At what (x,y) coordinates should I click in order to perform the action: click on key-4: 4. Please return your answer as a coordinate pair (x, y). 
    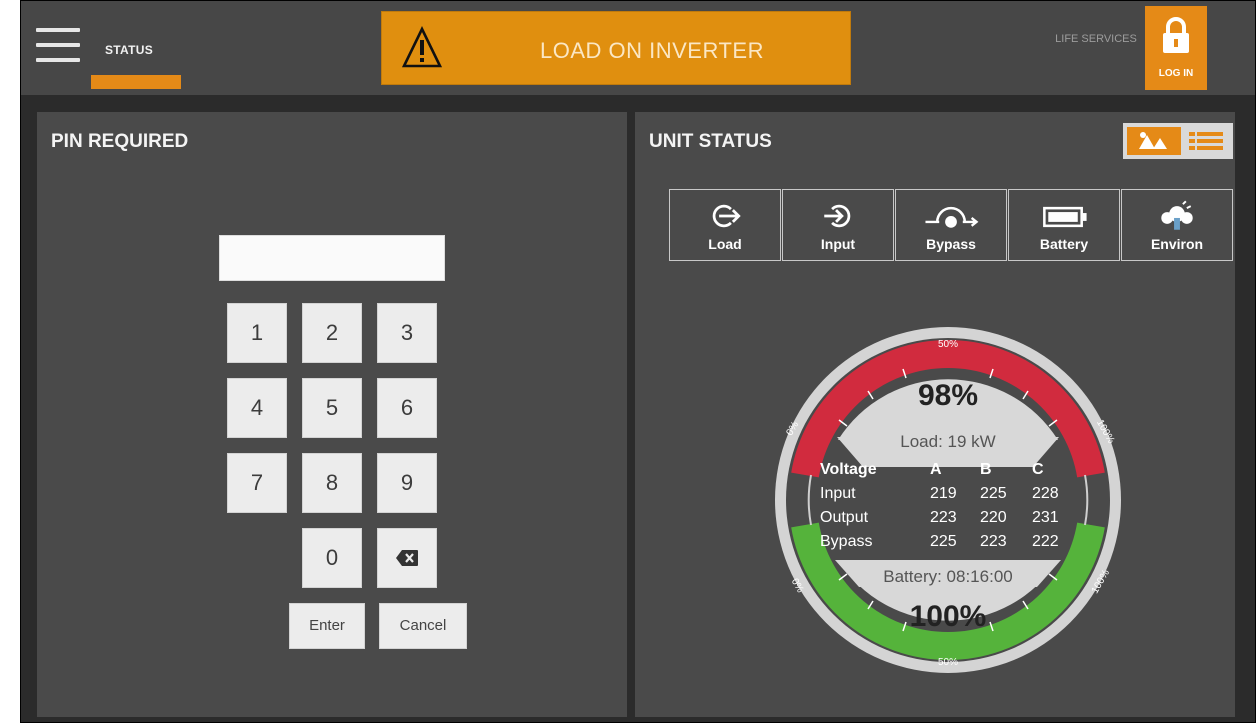
    Looking at the image, I should click on (257, 408).